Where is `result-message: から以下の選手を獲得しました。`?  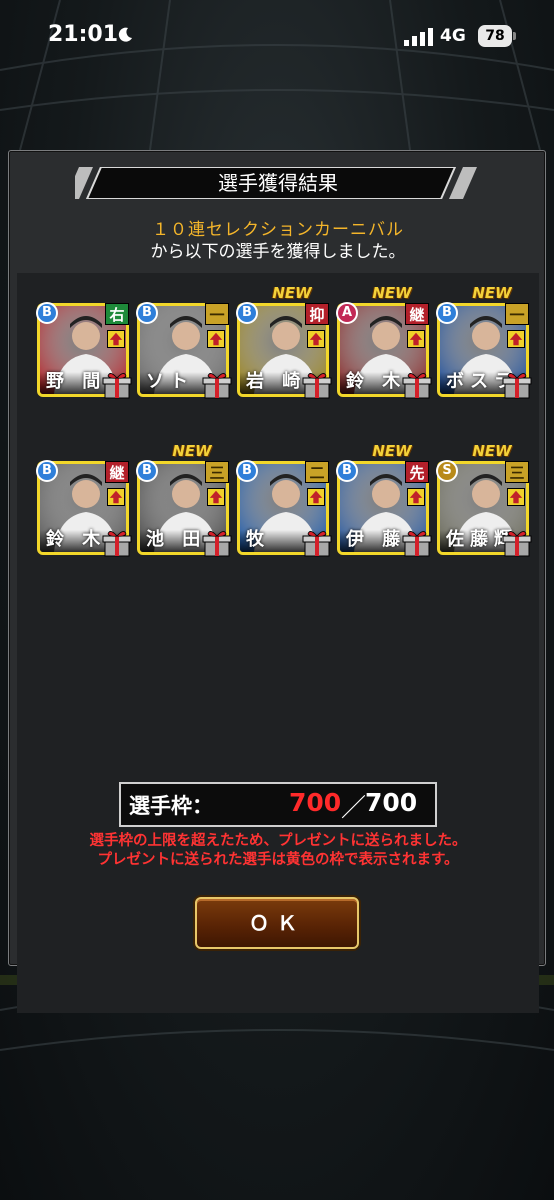 result-message: から以下の選手を獲得しました。 is located at coordinates (278, 252).